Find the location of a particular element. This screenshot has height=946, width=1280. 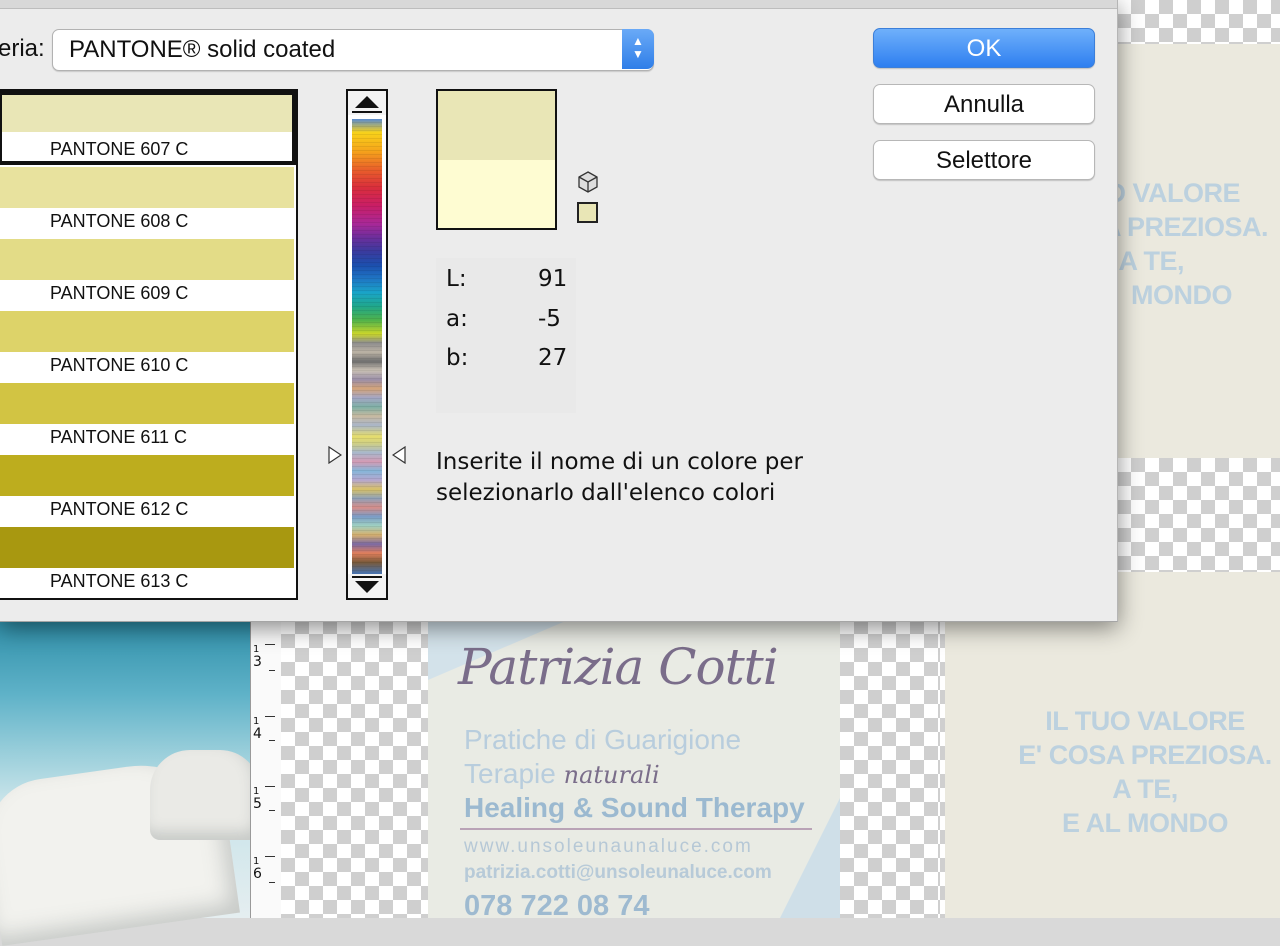

card-website: www.unsoleunaunaluce.com is located at coordinates (608, 846).